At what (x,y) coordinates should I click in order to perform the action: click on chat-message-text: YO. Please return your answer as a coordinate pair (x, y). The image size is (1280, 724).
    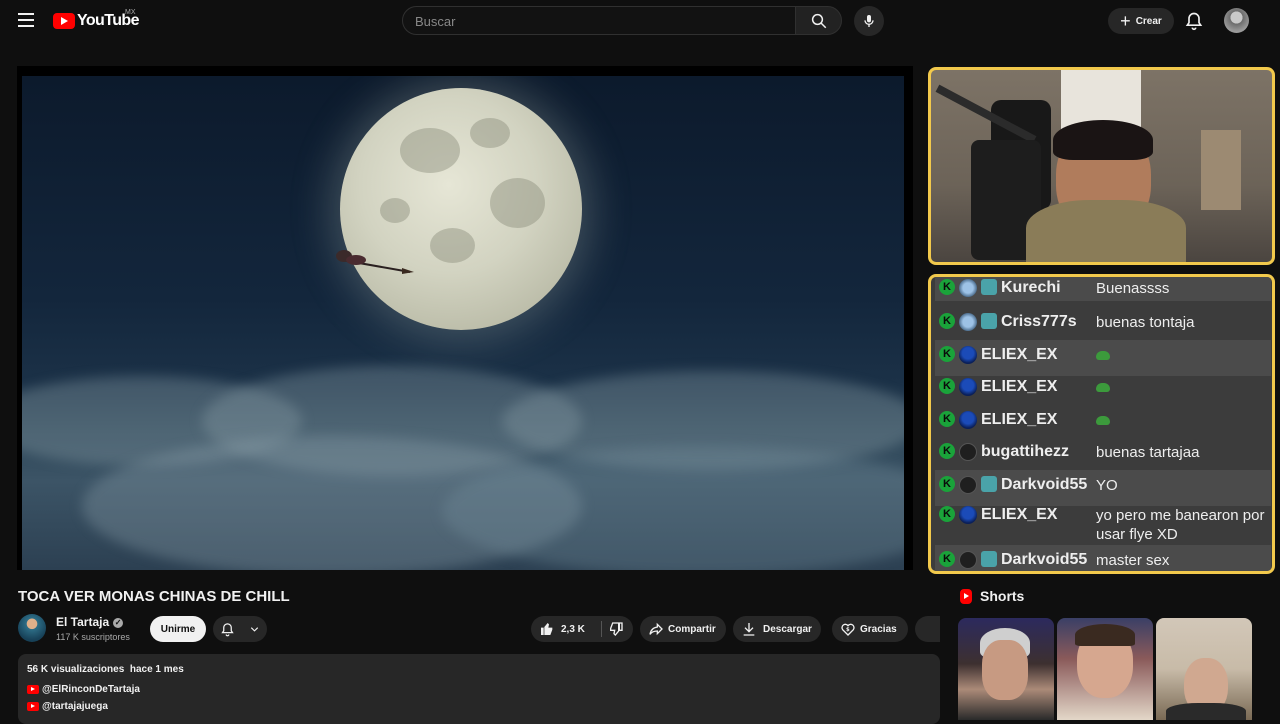
    Looking at the image, I should click on (1107, 485).